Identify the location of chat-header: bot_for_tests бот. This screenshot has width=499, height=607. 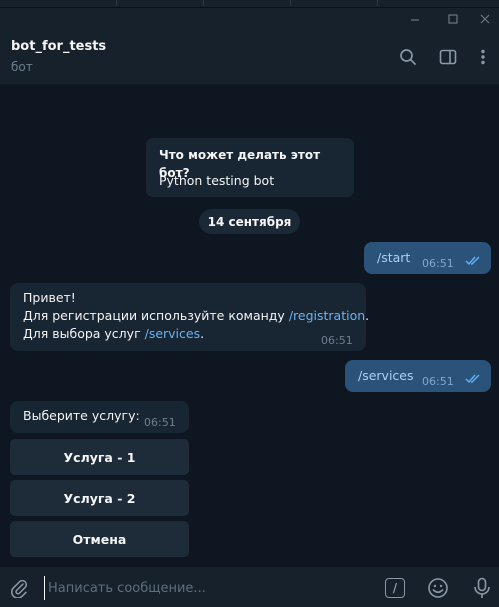
(249, 57).